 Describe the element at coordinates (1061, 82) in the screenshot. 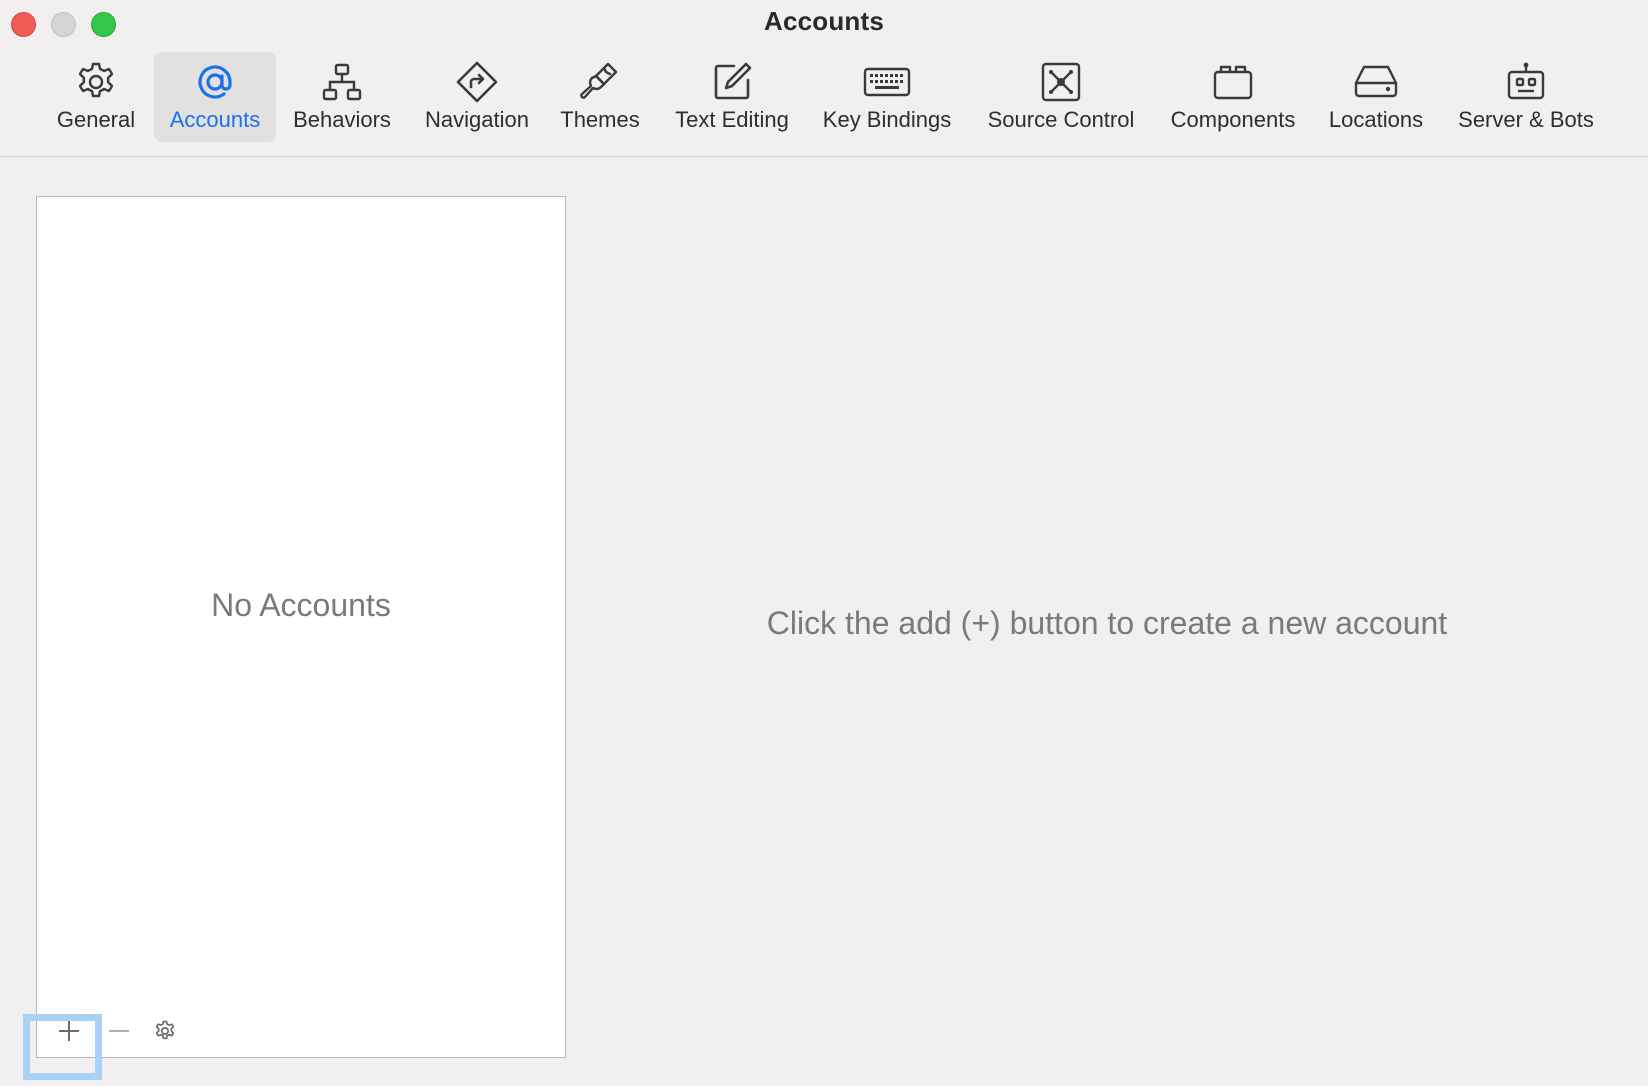

I see `source-control-icon` at that location.